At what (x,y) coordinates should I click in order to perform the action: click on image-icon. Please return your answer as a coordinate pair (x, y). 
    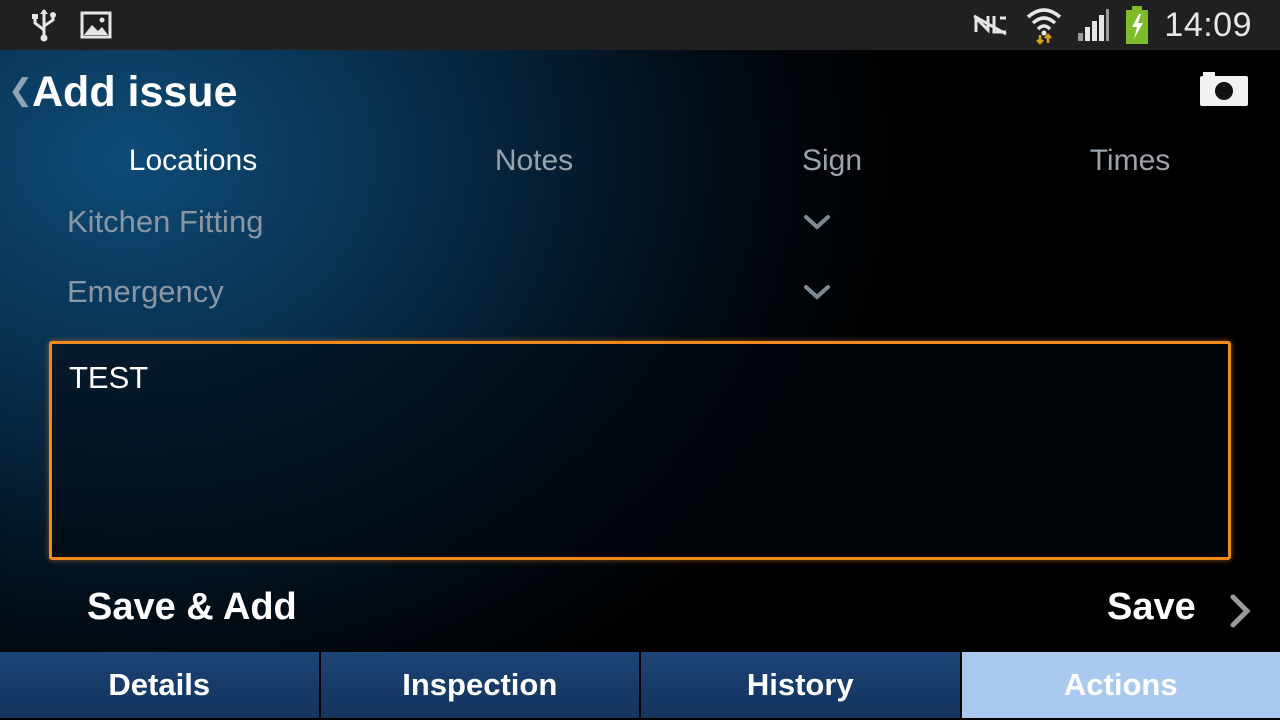
    Looking at the image, I should click on (96, 25).